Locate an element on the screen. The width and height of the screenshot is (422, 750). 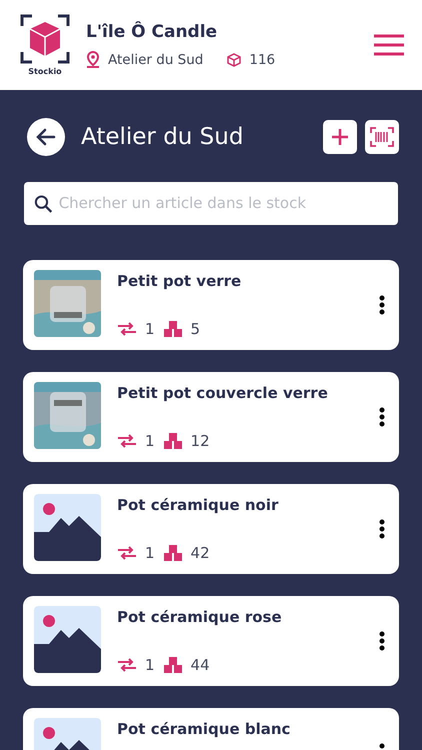
plus-icon is located at coordinates (340, 137).